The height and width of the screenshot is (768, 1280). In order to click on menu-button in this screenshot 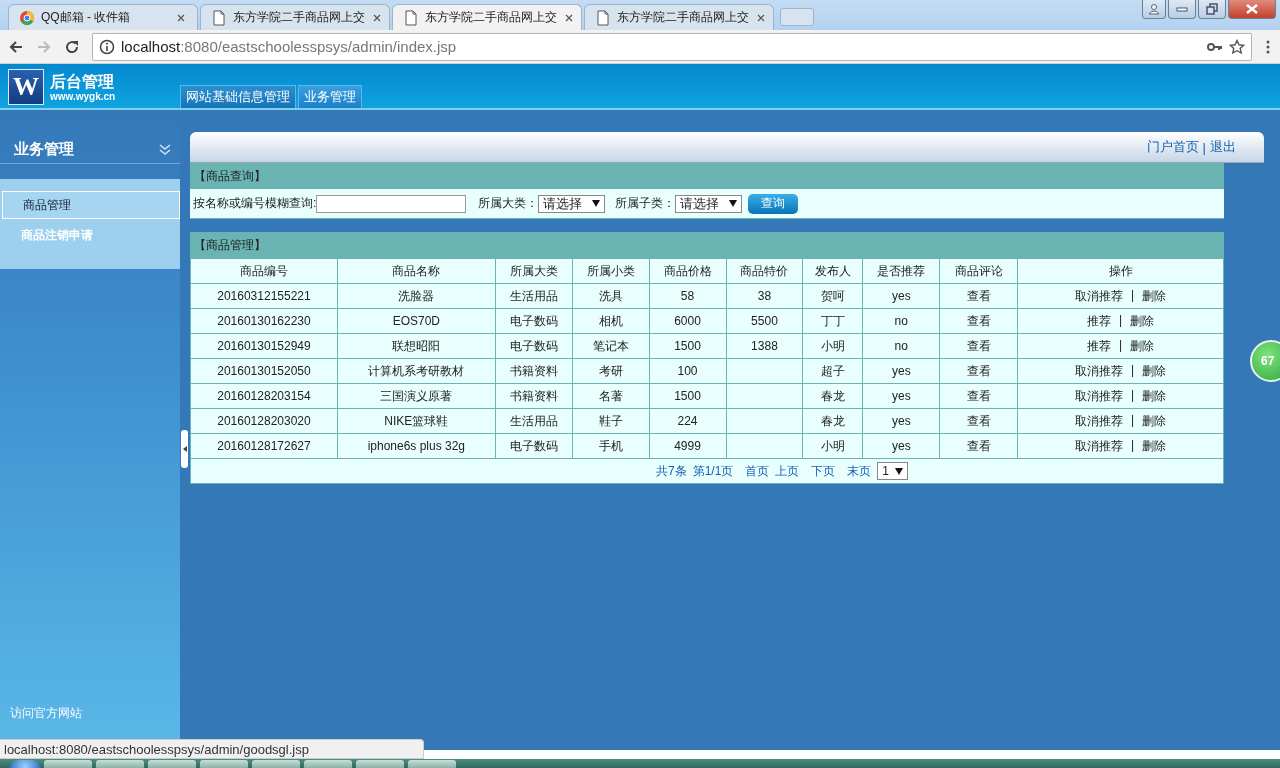, I will do `click(1268, 46)`.